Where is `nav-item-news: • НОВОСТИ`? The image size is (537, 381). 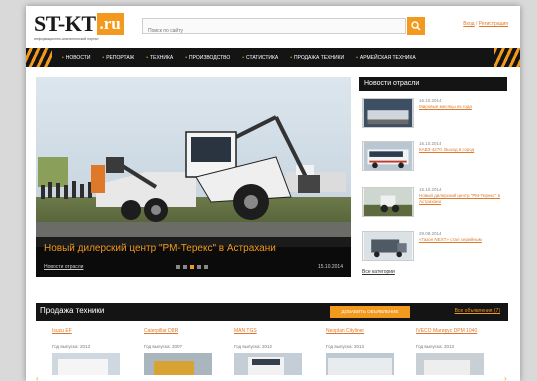
nav-item-news: • НОВОСТИ is located at coordinates (76, 58).